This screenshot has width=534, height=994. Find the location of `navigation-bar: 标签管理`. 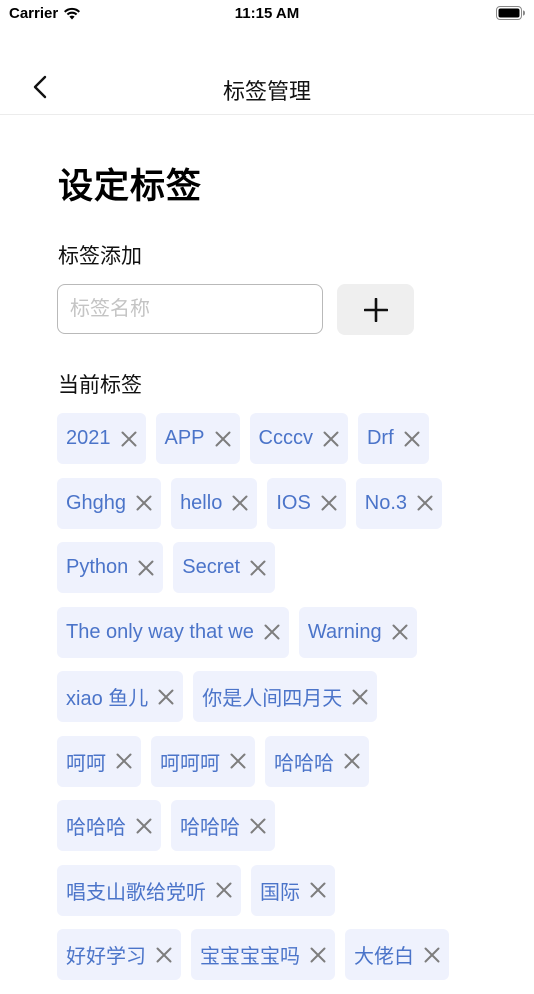

navigation-bar: 标签管理 is located at coordinates (267, 88).